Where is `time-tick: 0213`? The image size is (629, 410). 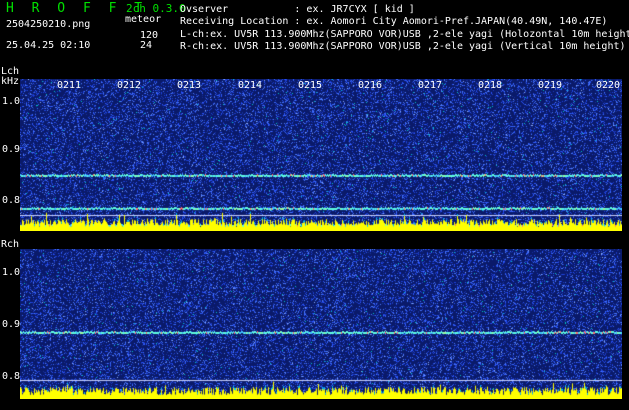
time-tick: 0213 is located at coordinates (189, 85).